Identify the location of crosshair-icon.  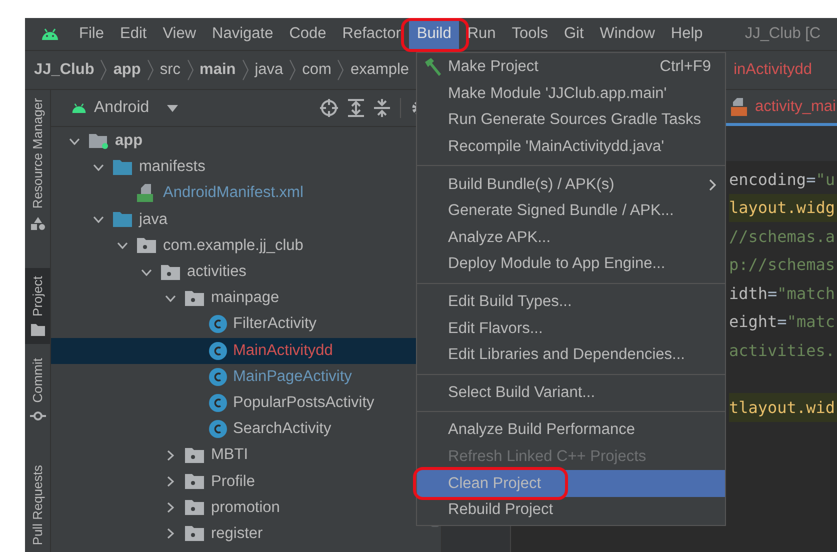
(329, 108).